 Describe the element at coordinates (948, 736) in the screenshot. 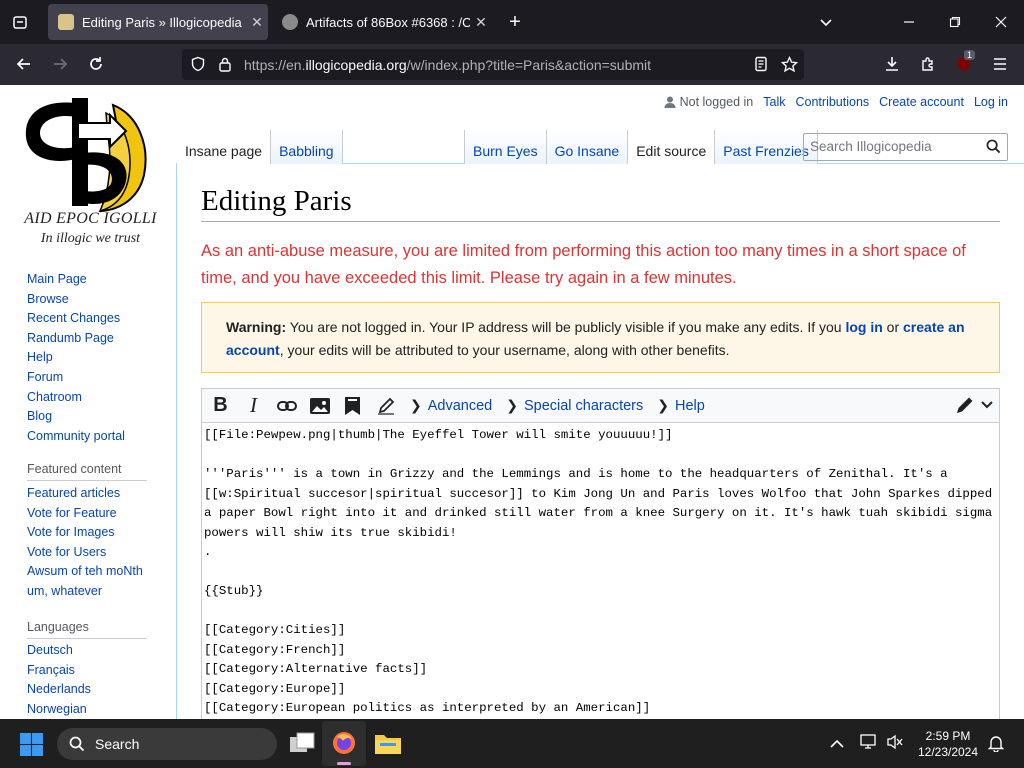

I see `clock-time: 2:59 PM` at that location.